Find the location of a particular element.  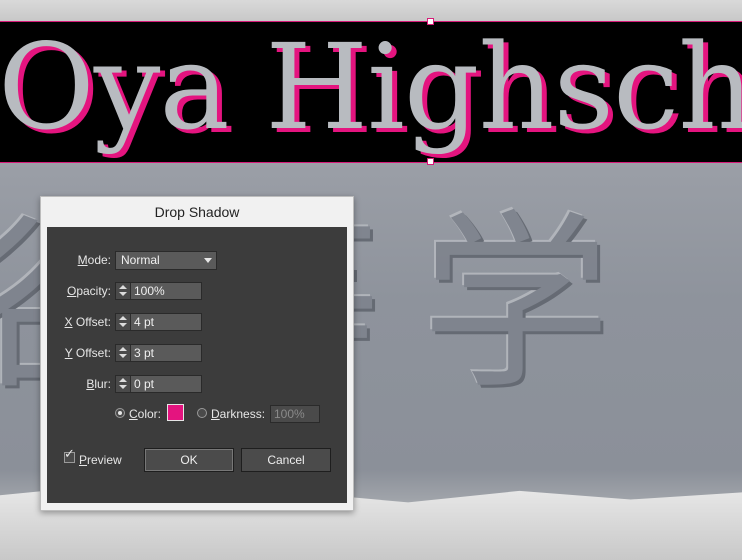

blur-field: 0 pt is located at coordinates (158, 384).